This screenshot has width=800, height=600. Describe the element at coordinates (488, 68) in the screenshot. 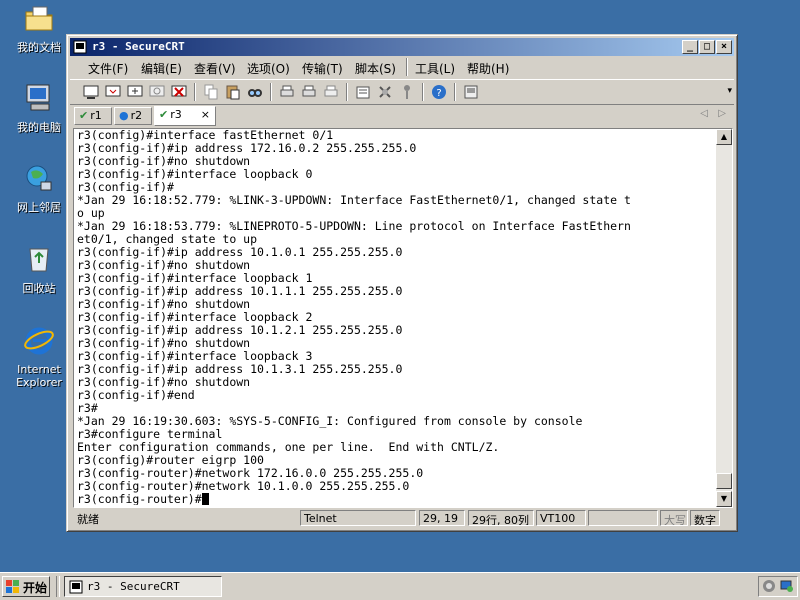

I see `menu-help: 帮助(H)` at that location.